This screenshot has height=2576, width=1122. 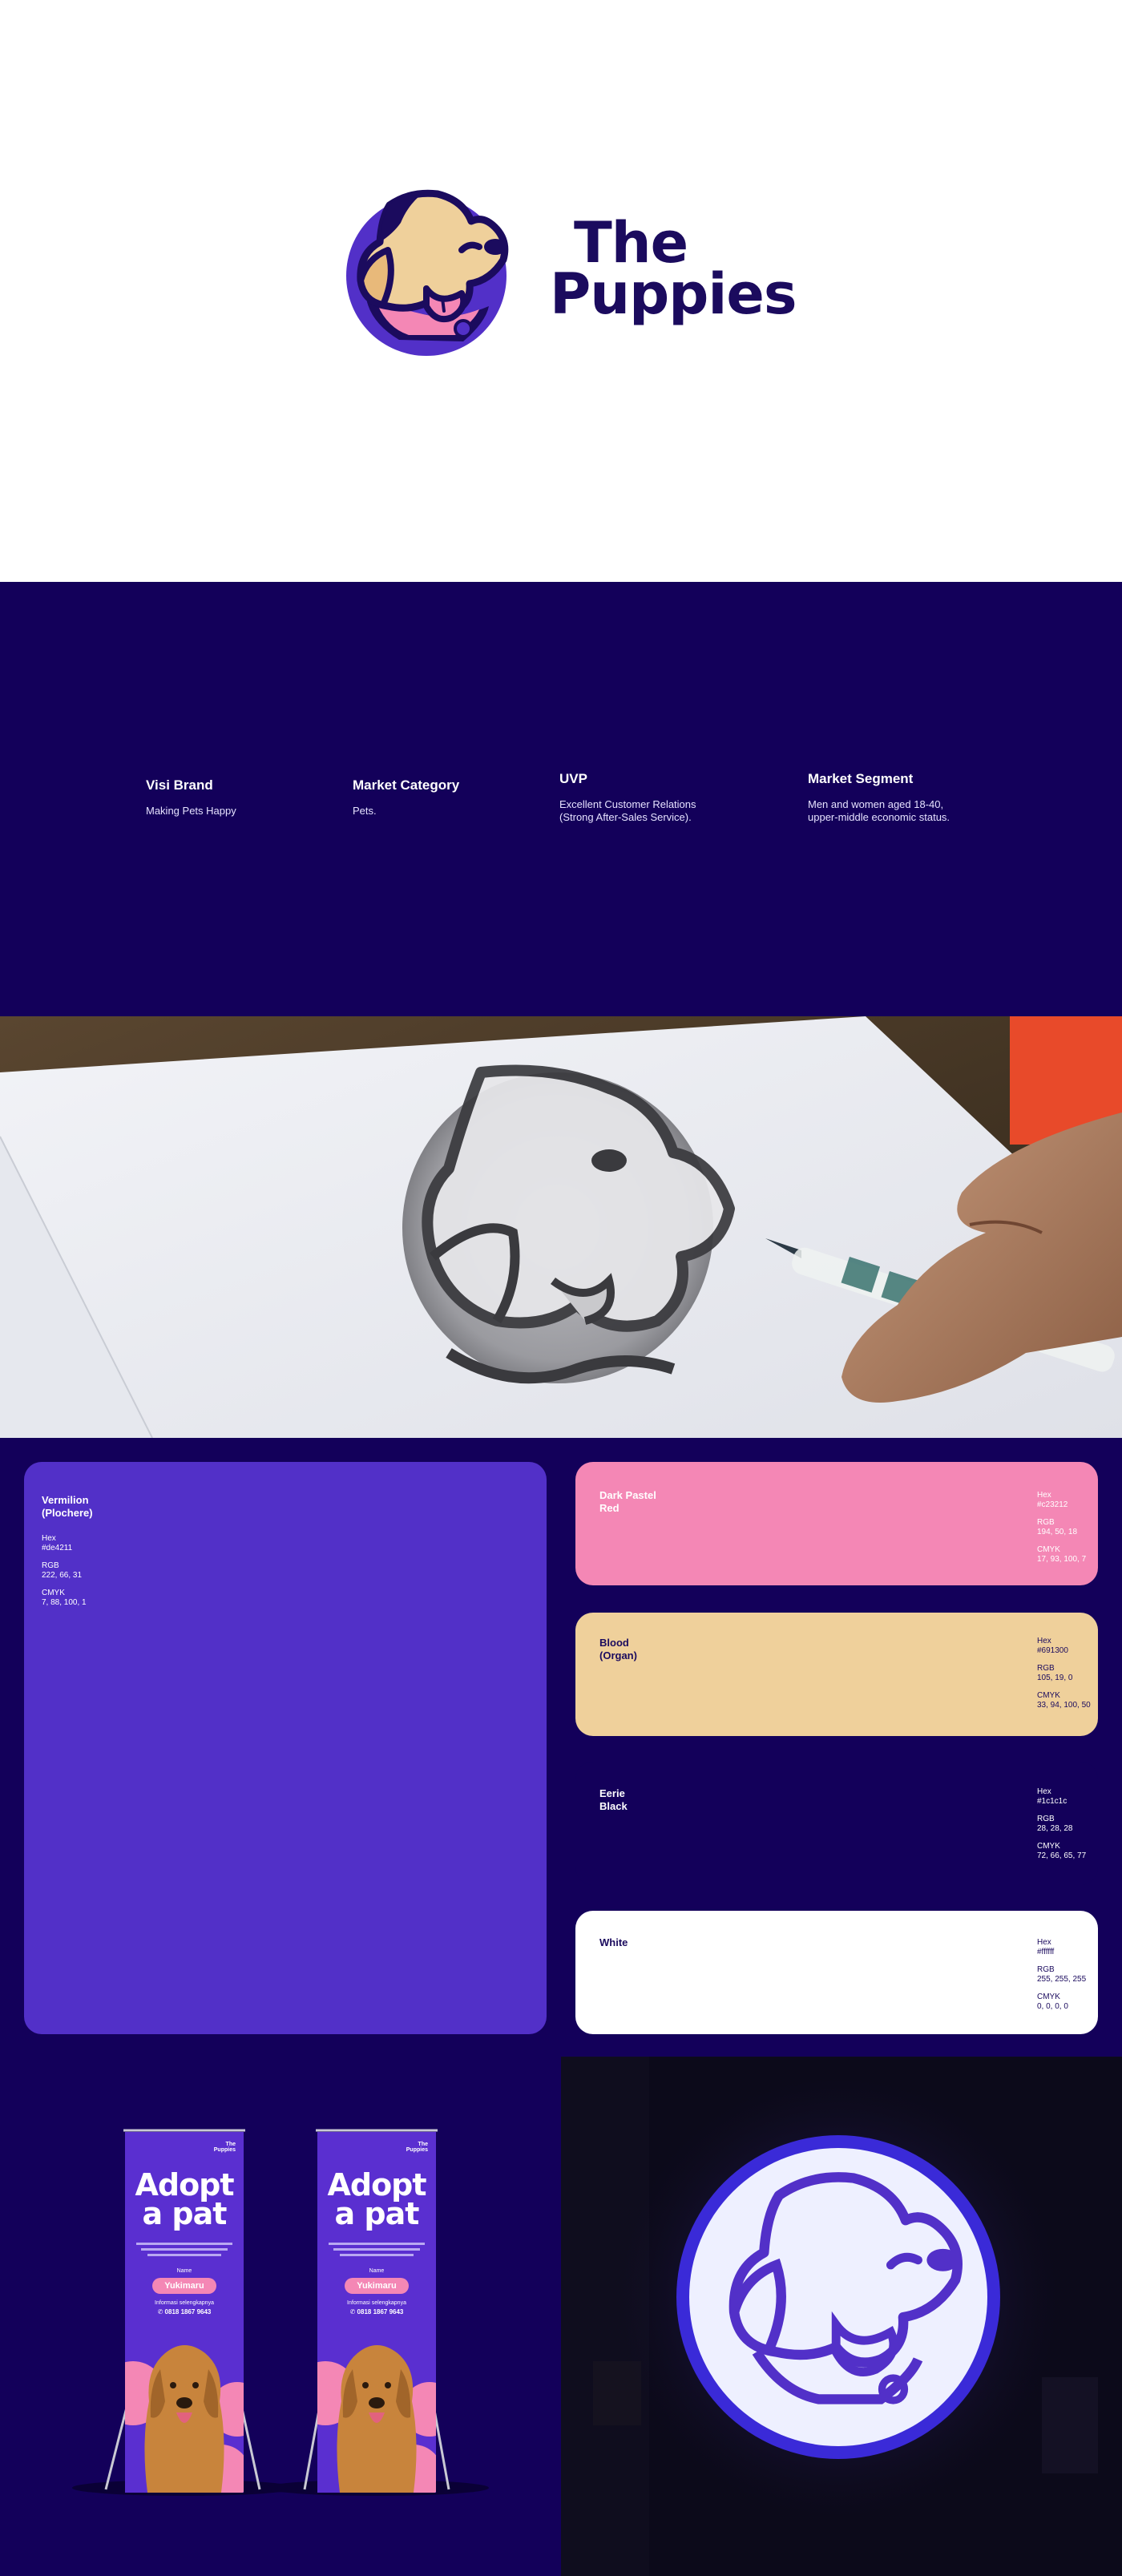 I want to click on cmyk-value: 72, 66, 65, 77, so click(x=1062, y=1856).